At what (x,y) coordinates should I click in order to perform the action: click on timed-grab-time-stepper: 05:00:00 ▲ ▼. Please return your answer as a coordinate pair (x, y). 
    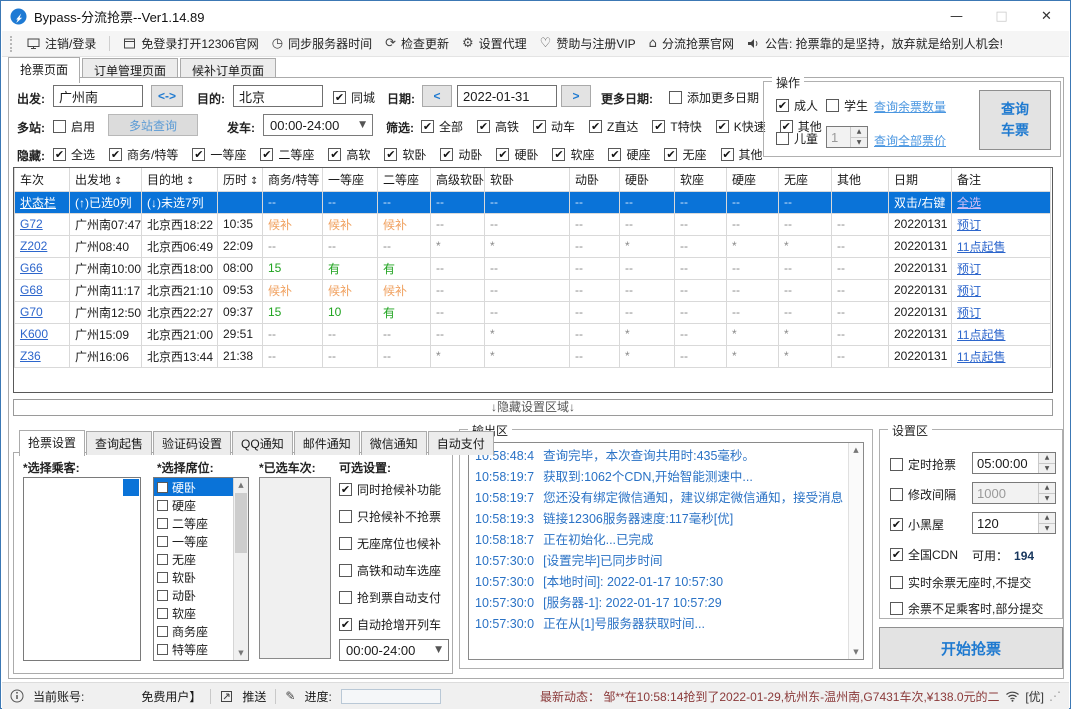
    Looking at the image, I should click on (1014, 463).